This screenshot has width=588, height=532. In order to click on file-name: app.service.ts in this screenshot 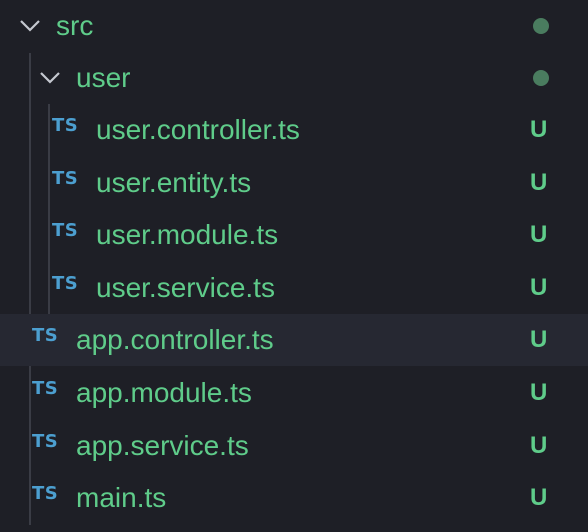, I will do `click(162, 445)`.